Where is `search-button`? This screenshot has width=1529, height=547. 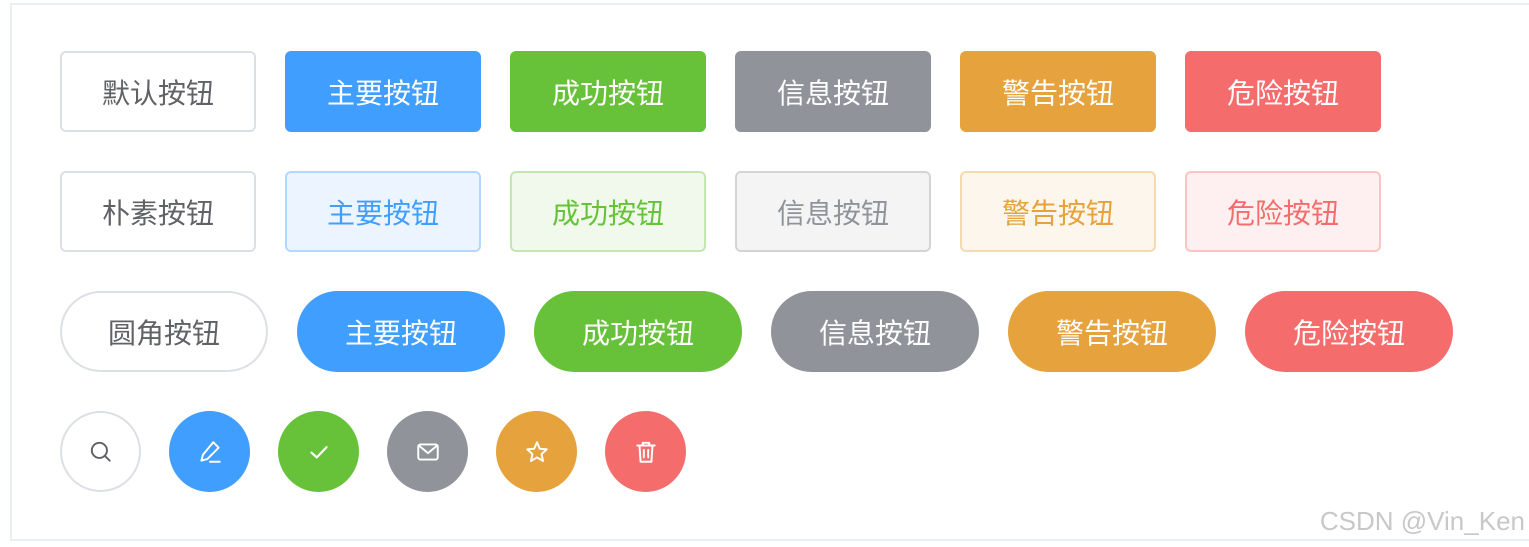
search-button is located at coordinates (100, 451).